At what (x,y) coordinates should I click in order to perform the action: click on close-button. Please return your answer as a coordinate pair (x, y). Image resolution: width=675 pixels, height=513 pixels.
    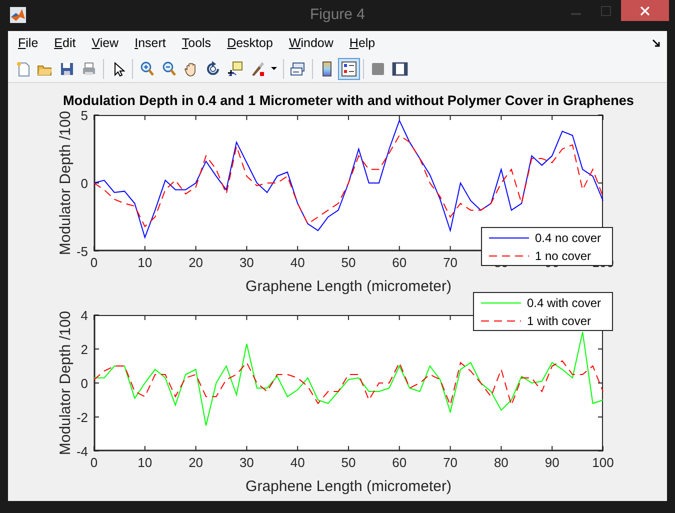
    Looking at the image, I should click on (645, 10).